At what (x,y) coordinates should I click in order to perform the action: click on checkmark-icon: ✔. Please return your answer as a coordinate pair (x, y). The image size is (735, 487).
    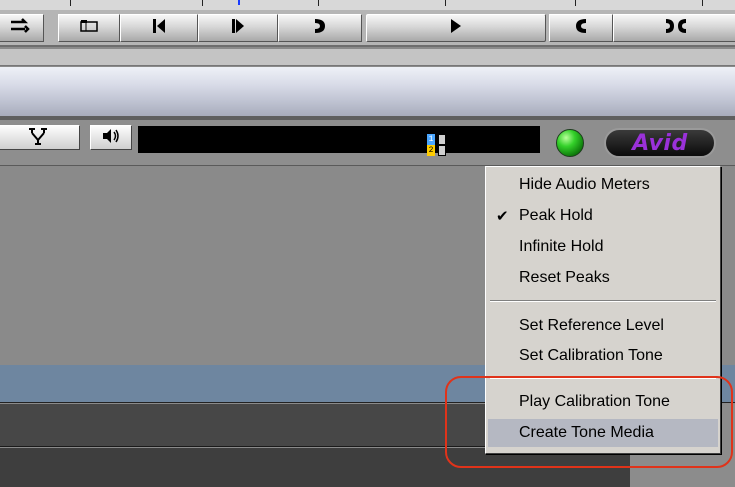
    Looking at the image, I should click on (502, 216).